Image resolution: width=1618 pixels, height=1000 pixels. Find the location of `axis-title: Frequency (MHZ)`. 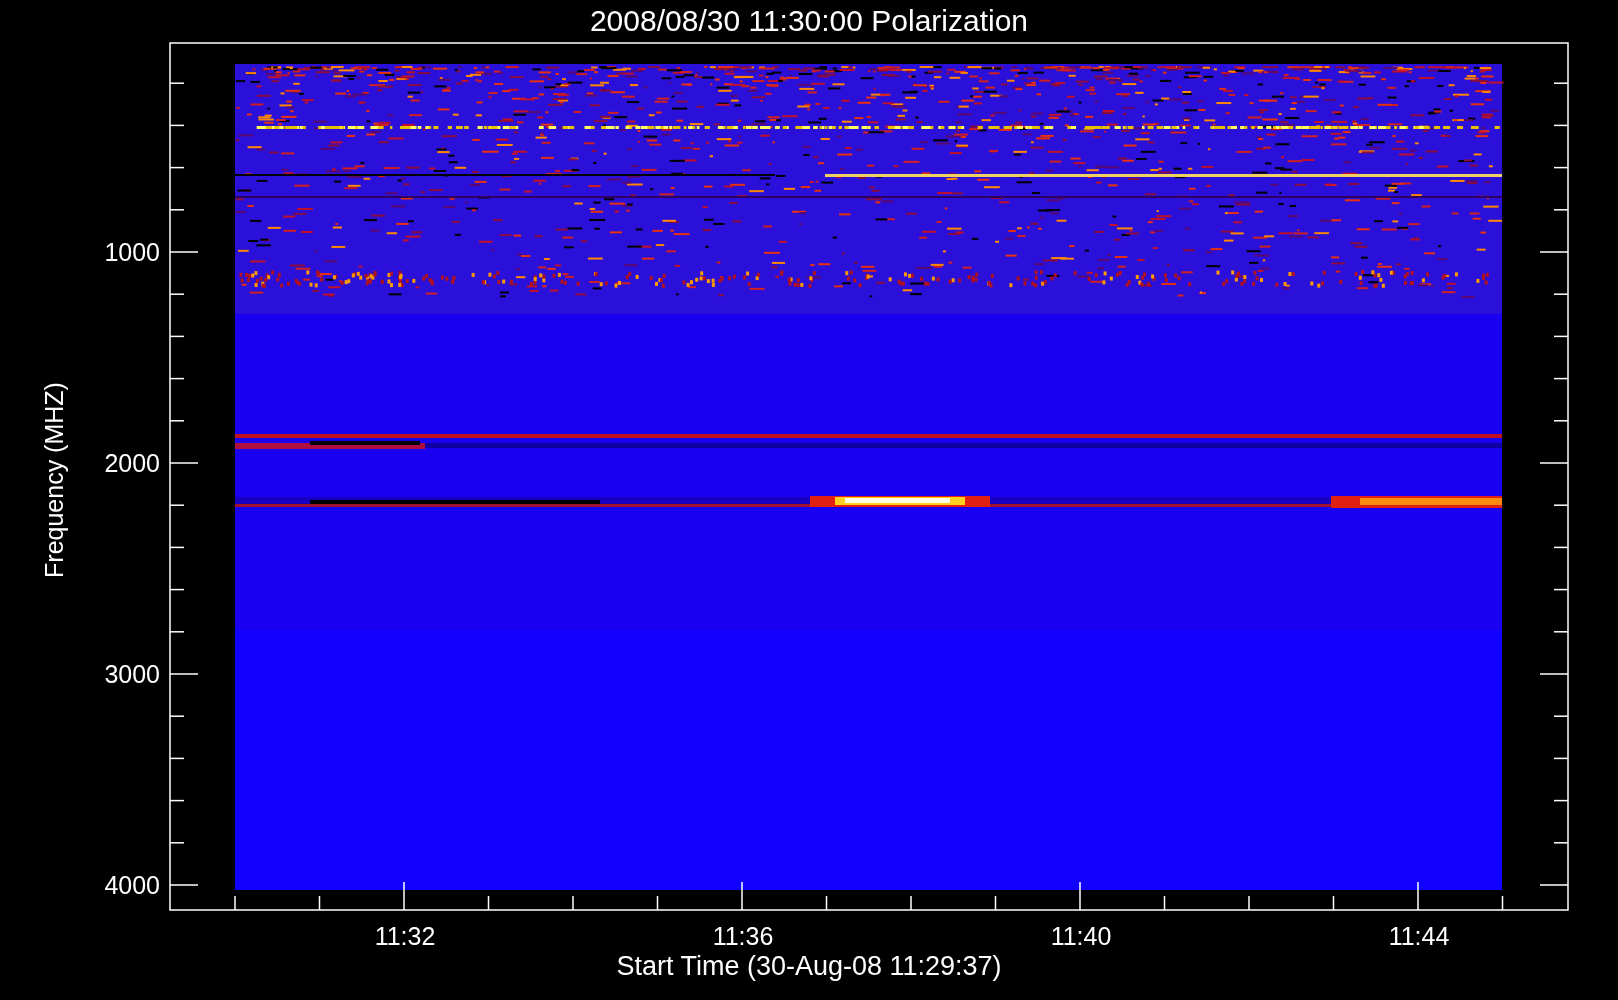

axis-title: Frequency (MHZ) is located at coordinates (54, 480).